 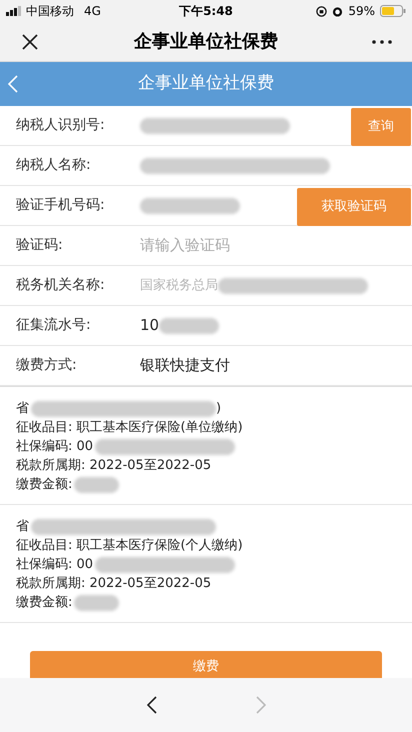 What do you see at coordinates (206, 42) in the screenshot?
I see `window-title: 企事业单位社保费` at bounding box center [206, 42].